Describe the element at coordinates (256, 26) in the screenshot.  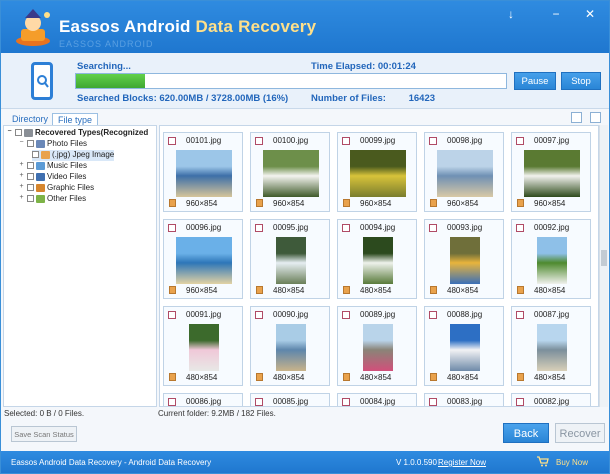
I see `app-title-accent: Data Recovery` at that location.